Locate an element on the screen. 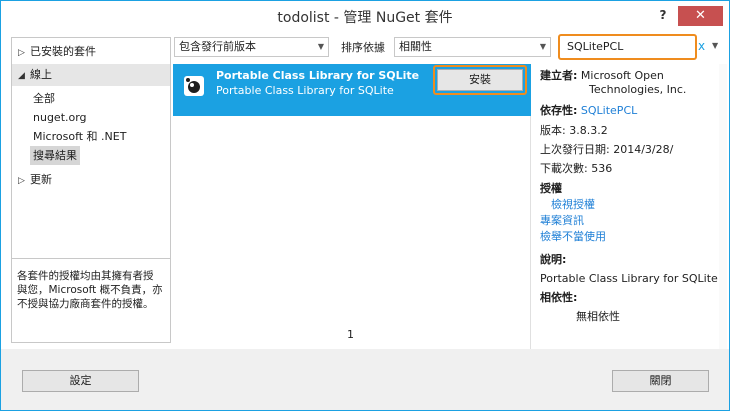 The image size is (730, 411). creator-value-cont: Technologies, Inc. is located at coordinates (638, 89).